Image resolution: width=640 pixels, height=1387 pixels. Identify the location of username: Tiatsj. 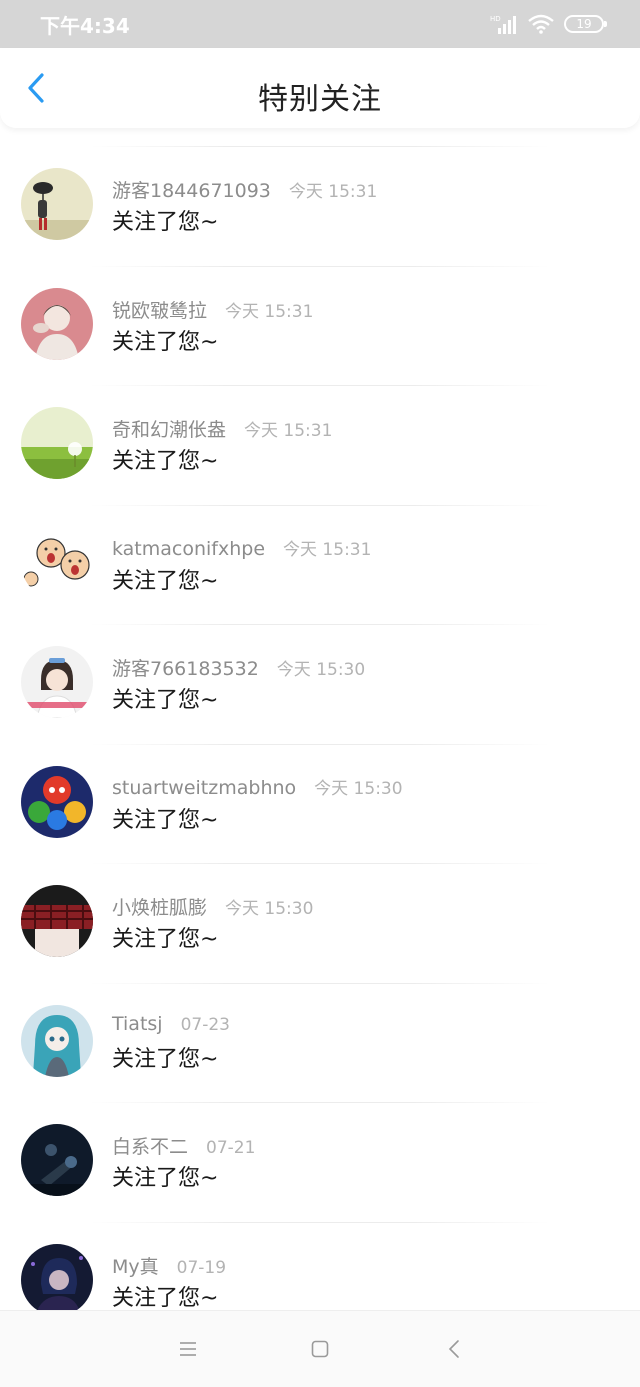
(137, 1024).